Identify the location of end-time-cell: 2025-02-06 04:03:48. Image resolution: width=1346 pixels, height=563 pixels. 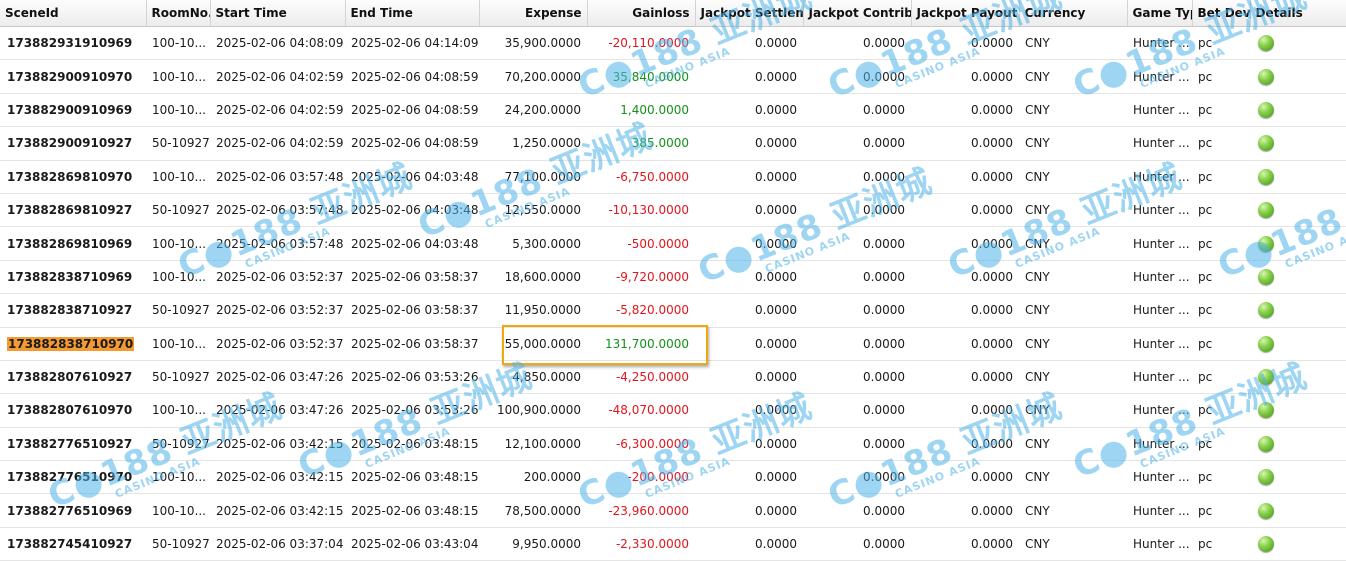
(412, 177).